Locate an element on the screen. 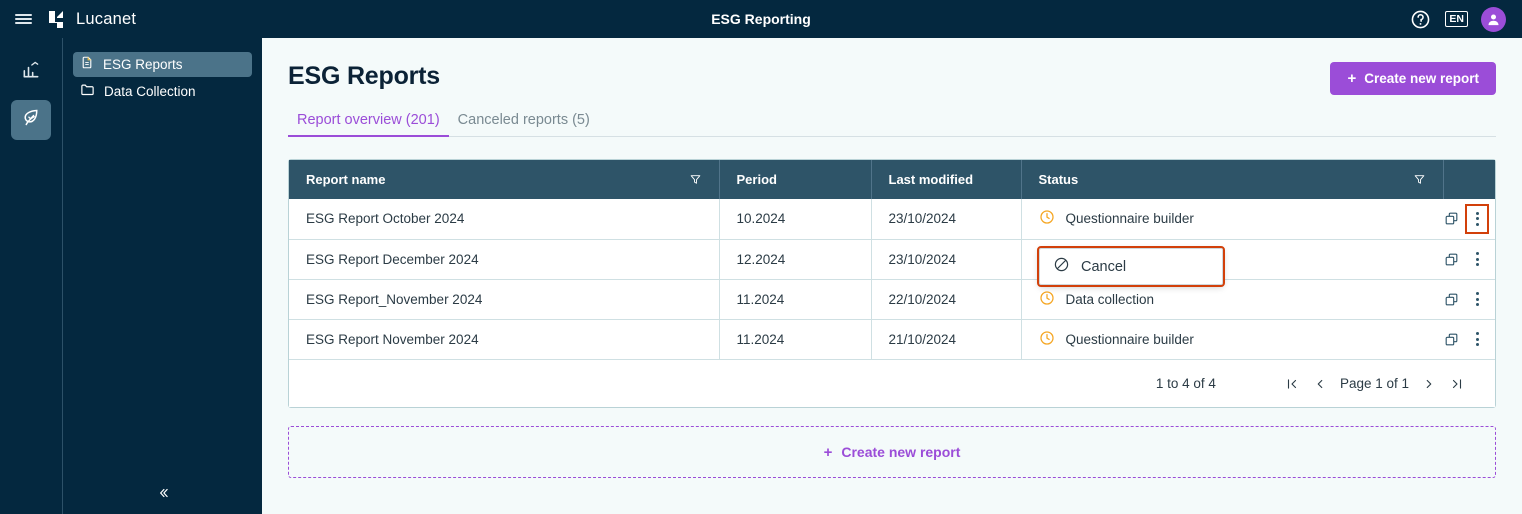 The image size is (1522, 514). create-new-report-dashed-button: + Create new report is located at coordinates (892, 452).